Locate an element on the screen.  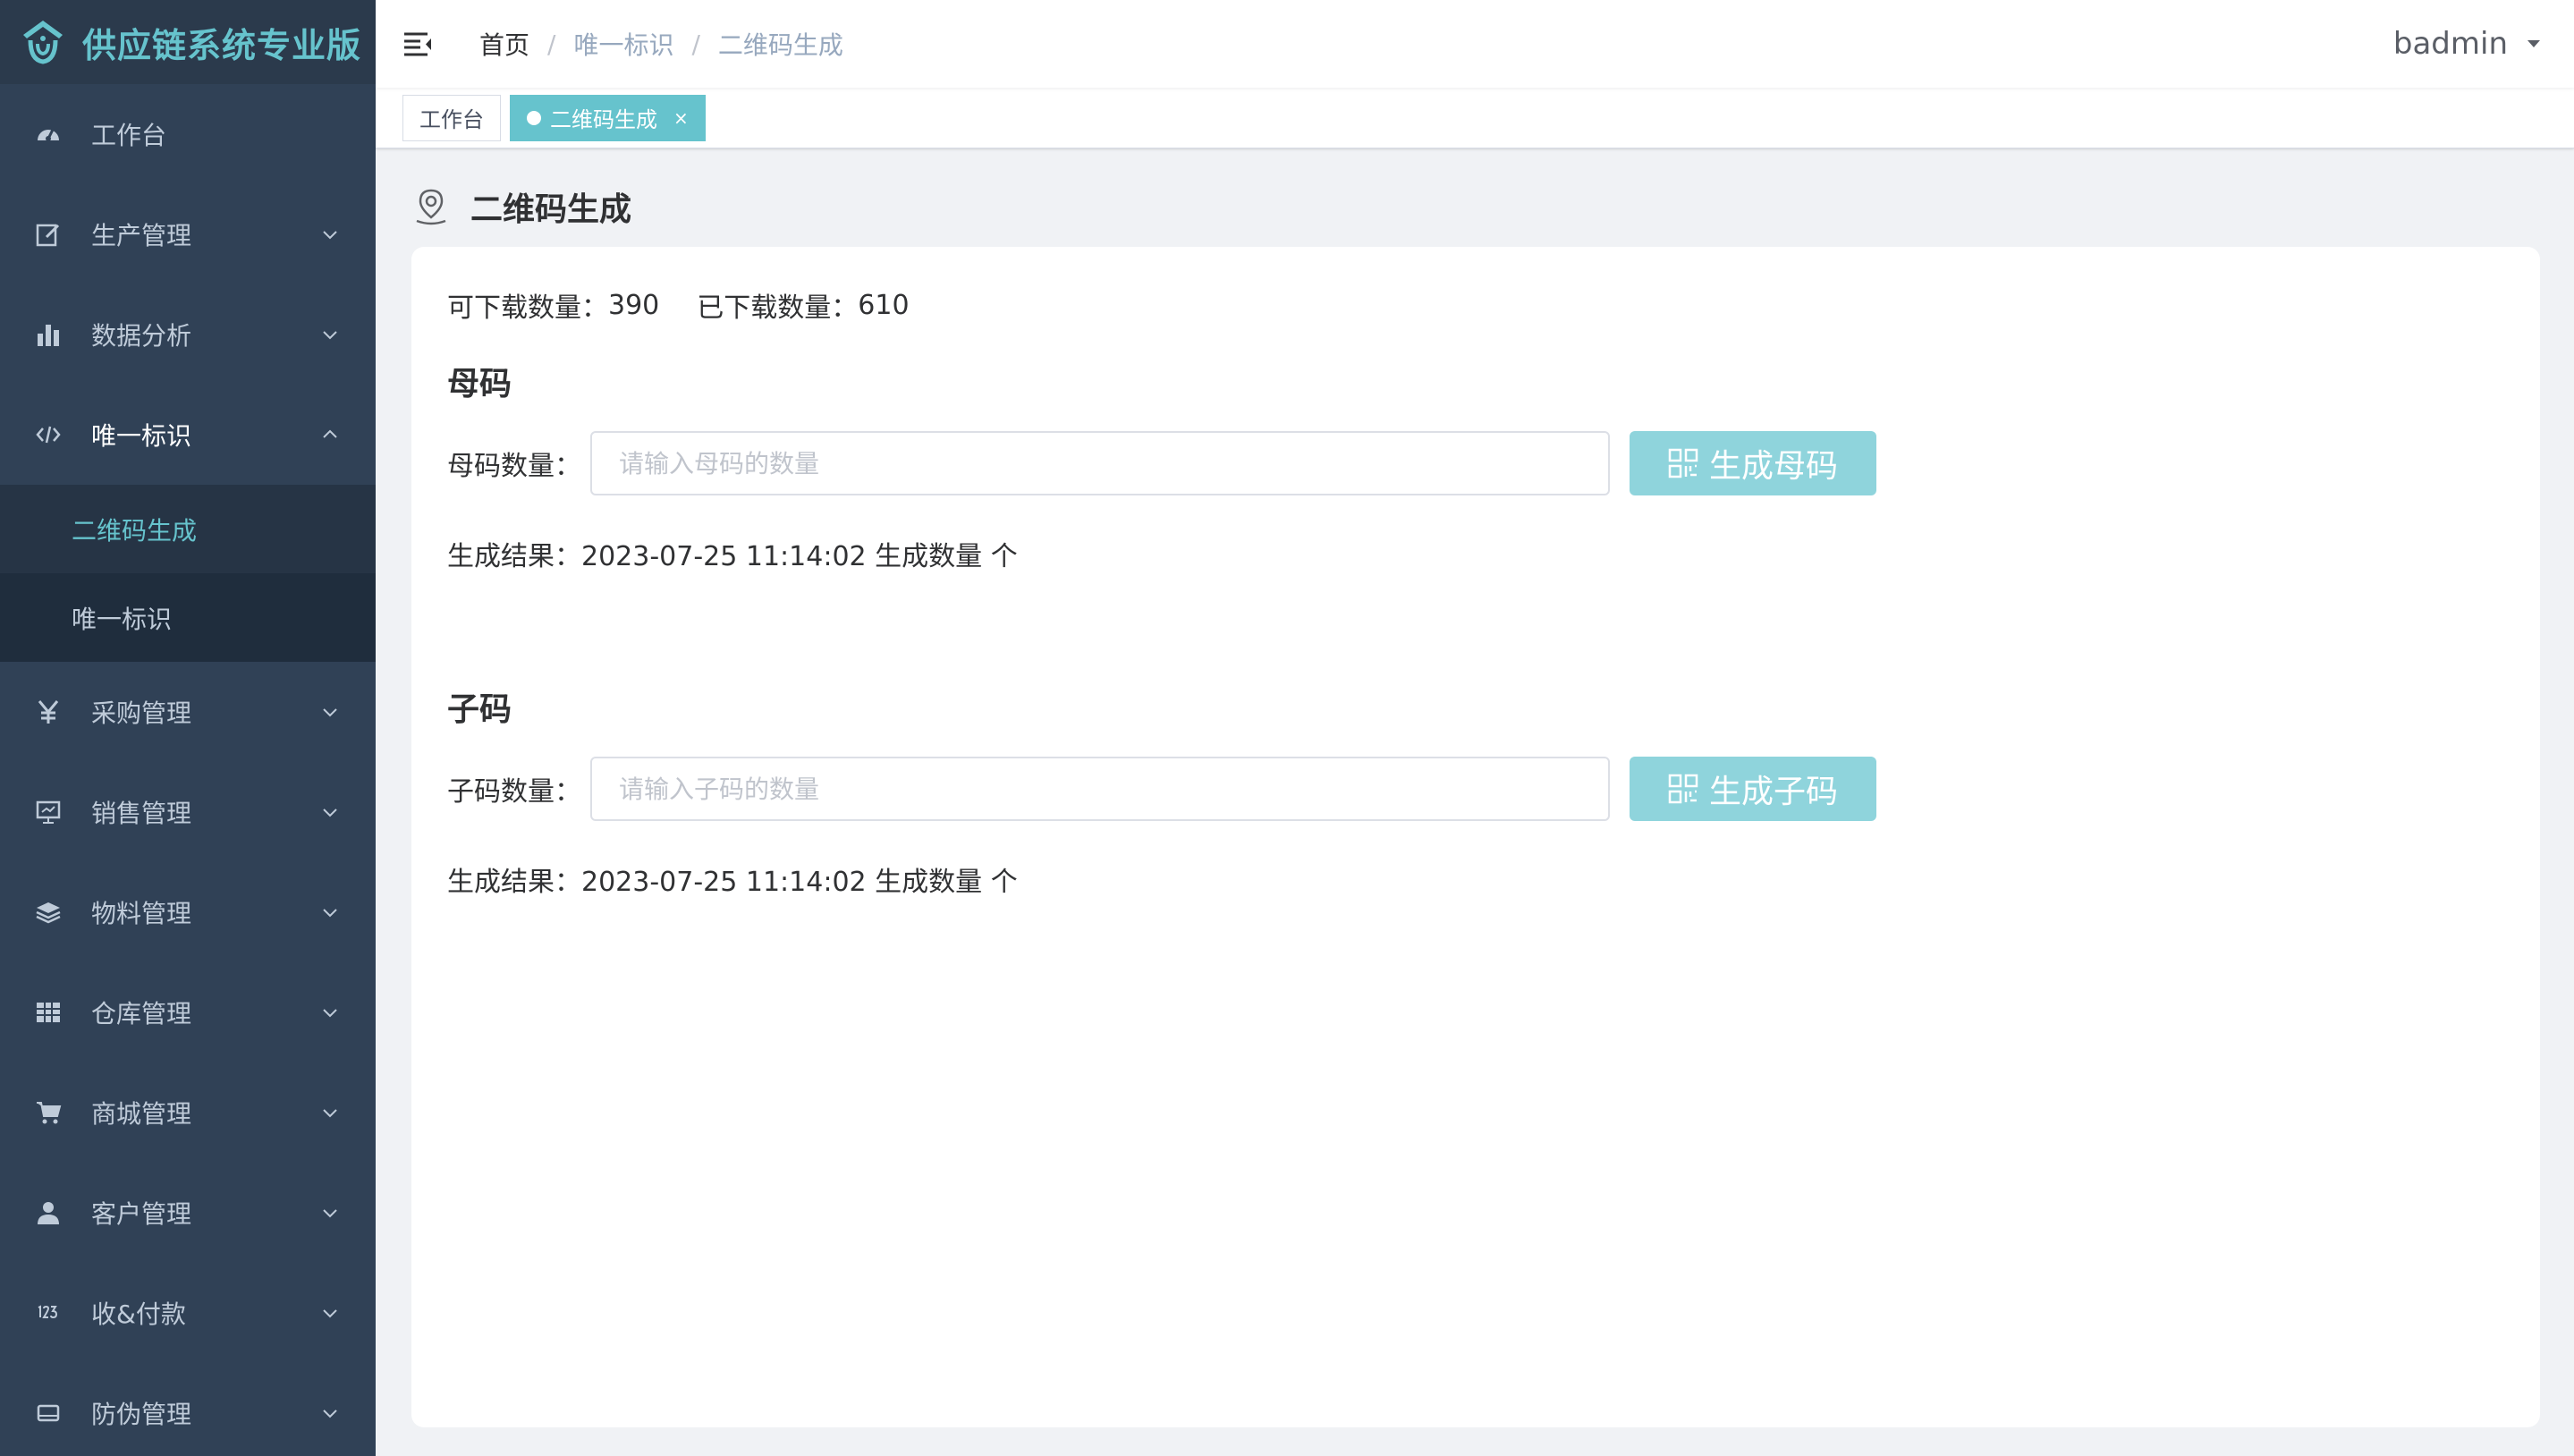
sidebar-item-material: 物料管理 is located at coordinates (188, 912).